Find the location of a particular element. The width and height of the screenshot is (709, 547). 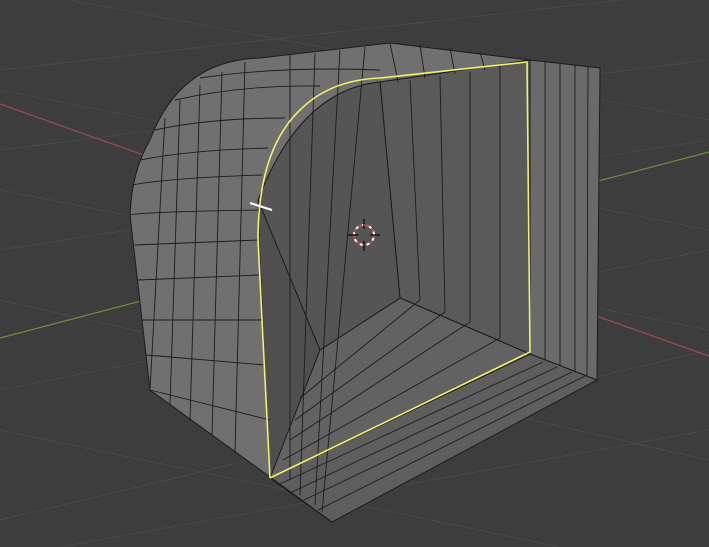

mesh-face-right is located at coordinates (565, 220).